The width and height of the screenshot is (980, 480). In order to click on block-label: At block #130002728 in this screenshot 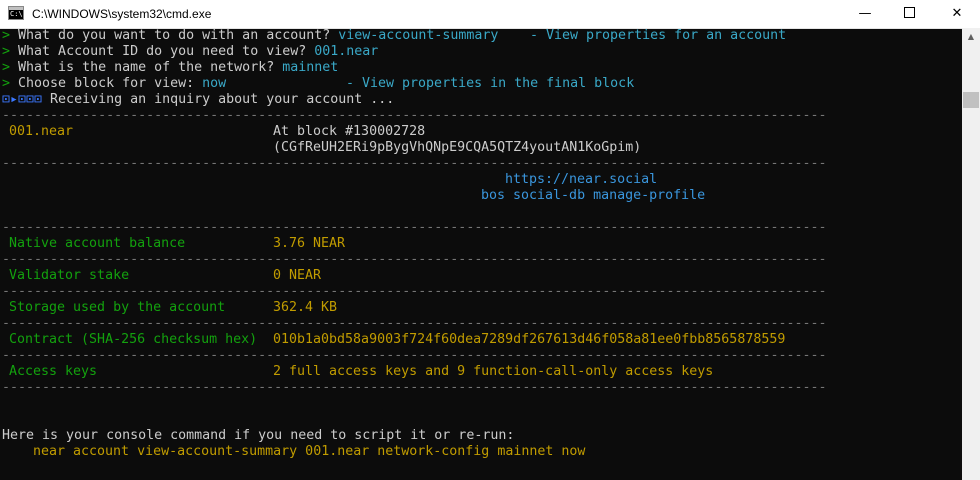, I will do `click(349, 131)`.